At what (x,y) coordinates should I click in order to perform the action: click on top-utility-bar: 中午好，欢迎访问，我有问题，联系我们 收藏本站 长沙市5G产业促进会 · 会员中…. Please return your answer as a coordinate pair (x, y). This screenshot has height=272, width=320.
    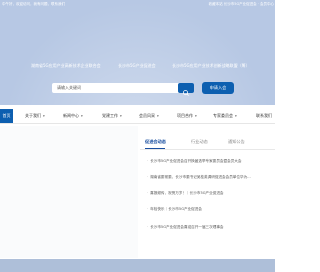
    Looking at the image, I should click on (137, 4).